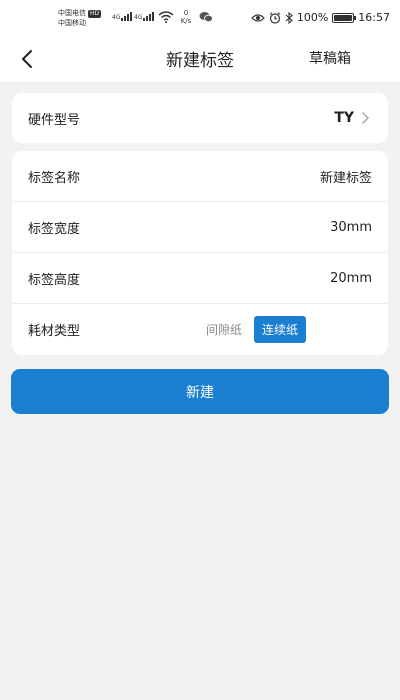 Image resolution: width=400 pixels, height=700 pixels. I want to click on label-width-value: 30mm, so click(351, 227).